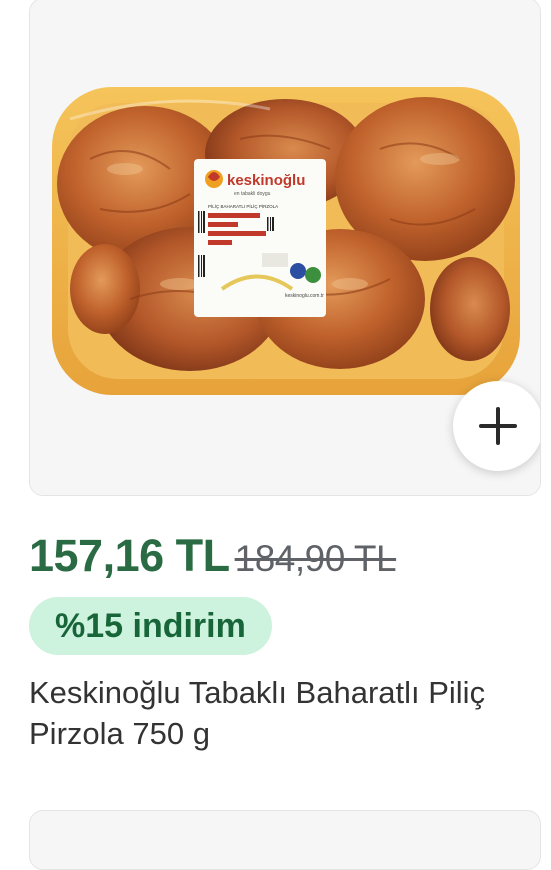 This screenshot has height=870, width=551. I want to click on add-to-cart-button, so click(496, 426).